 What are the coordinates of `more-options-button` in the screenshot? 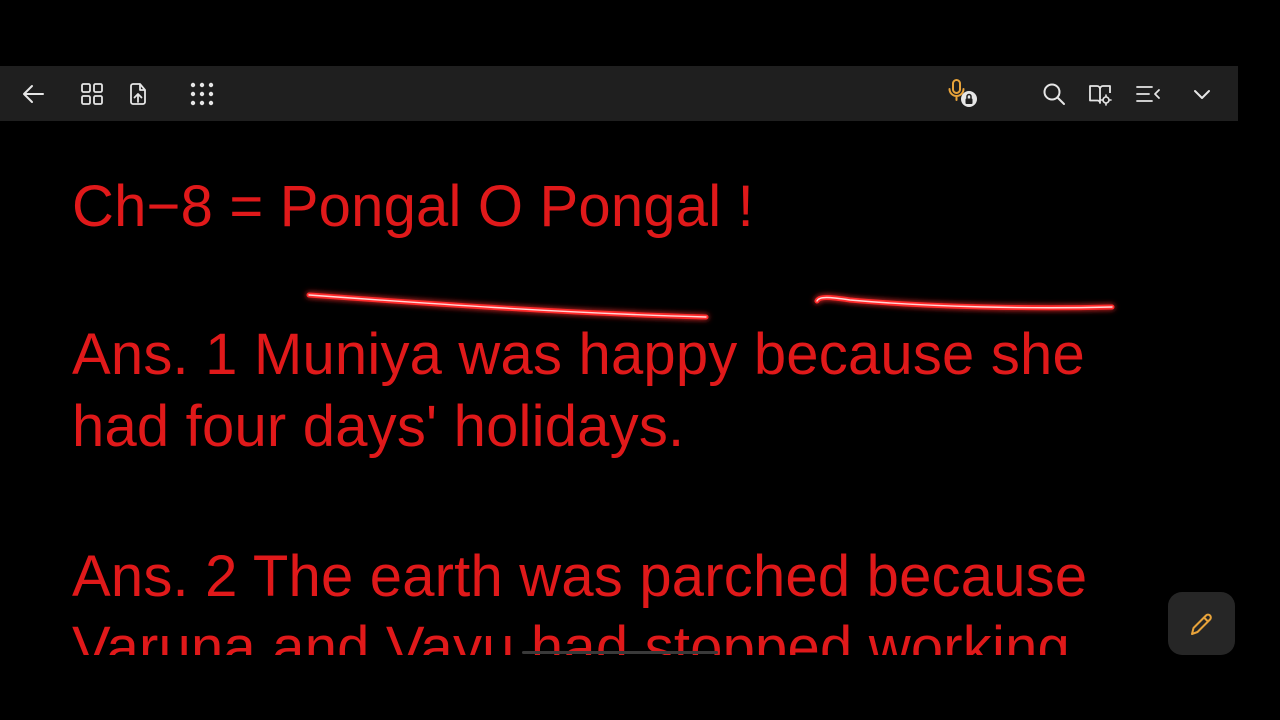 It's located at (1202, 93).